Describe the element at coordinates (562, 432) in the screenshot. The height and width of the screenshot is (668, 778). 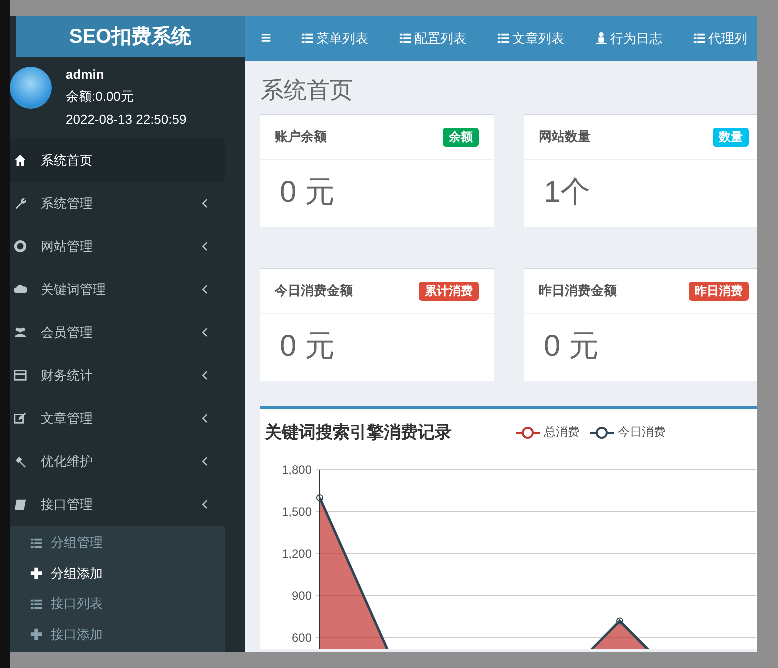
I see `legend-label: 总消费` at that location.